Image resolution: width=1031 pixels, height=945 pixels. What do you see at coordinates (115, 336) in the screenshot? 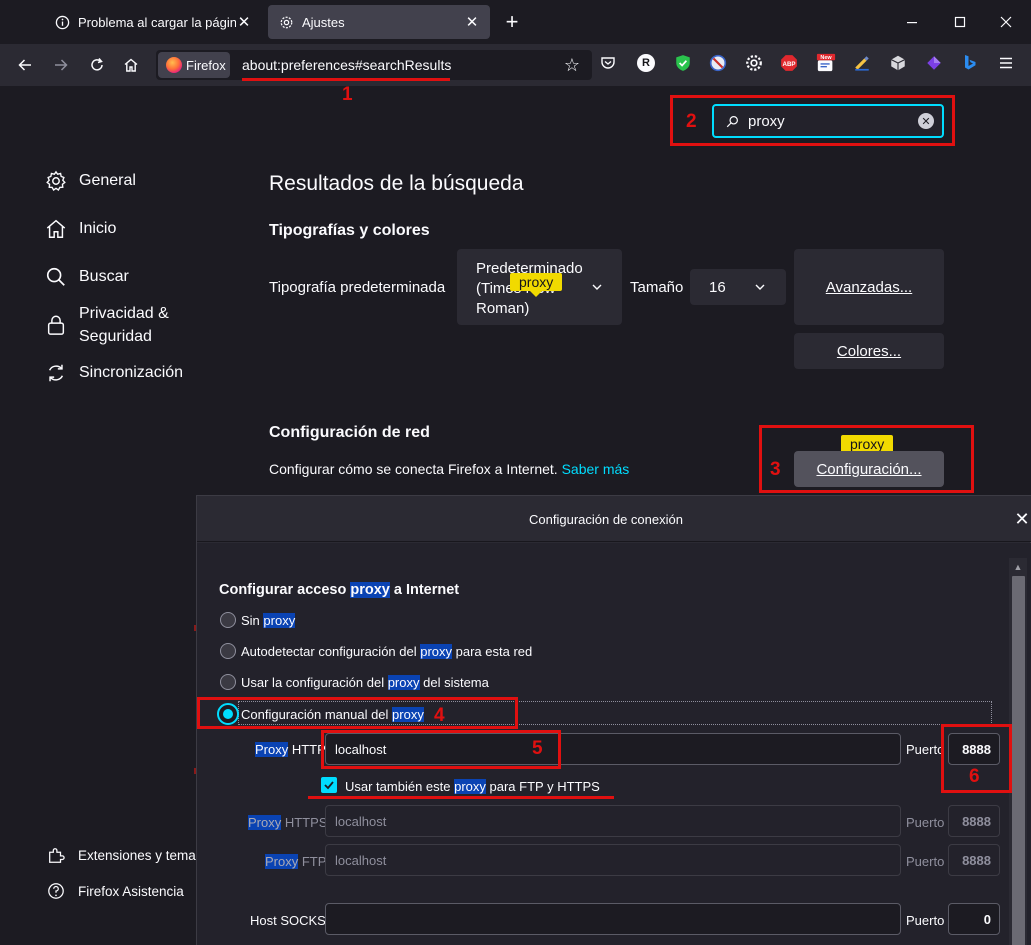
I see `sidebar-label-line2: Seguridad` at bounding box center [115, 336].